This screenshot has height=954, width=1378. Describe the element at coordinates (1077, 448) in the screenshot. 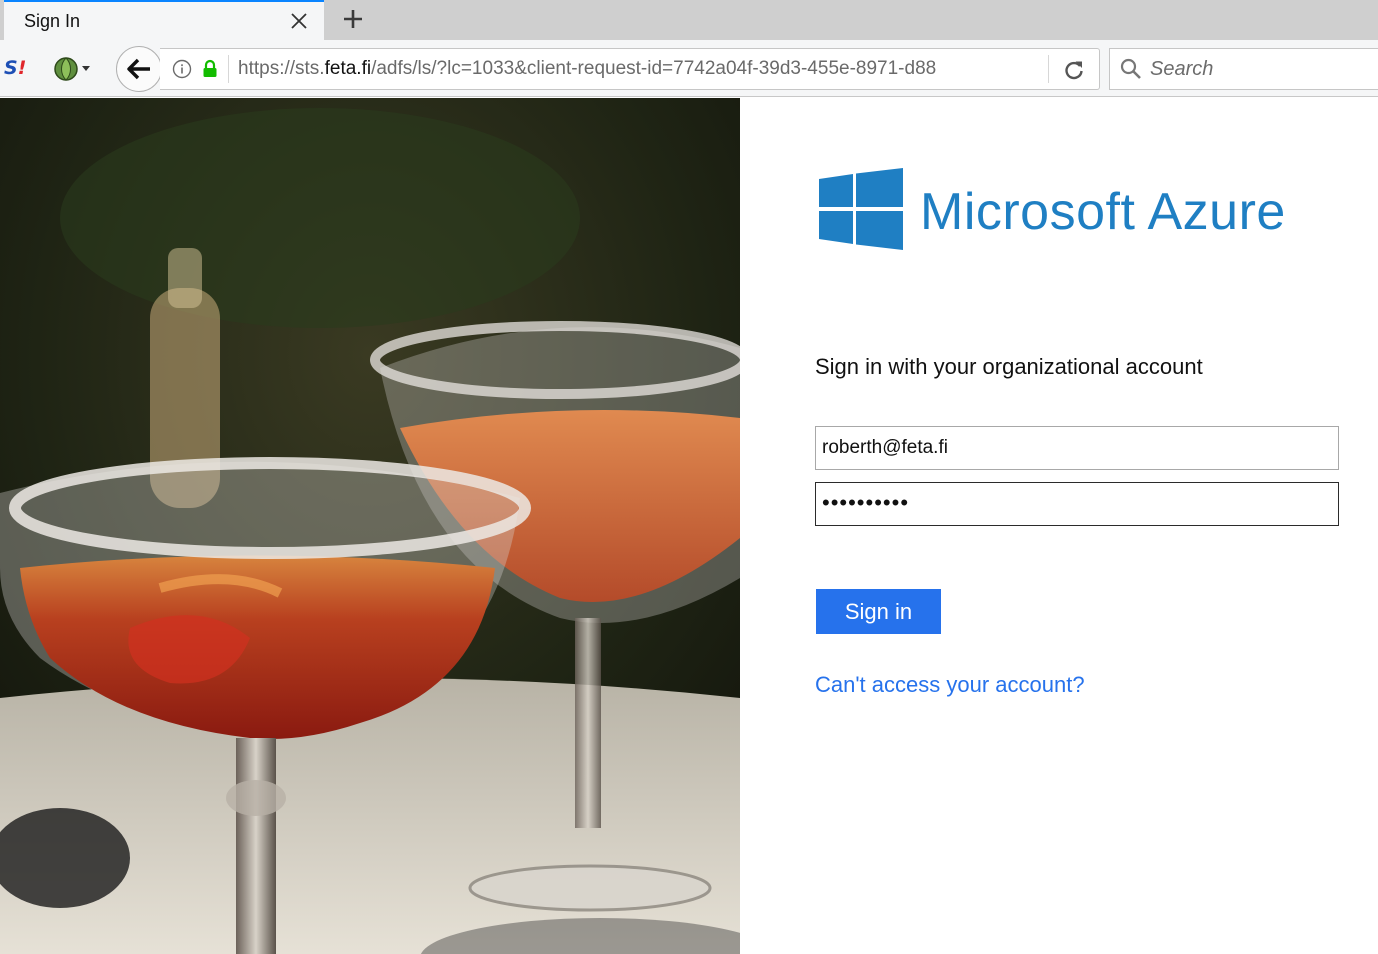

I see `username-field` at that location.